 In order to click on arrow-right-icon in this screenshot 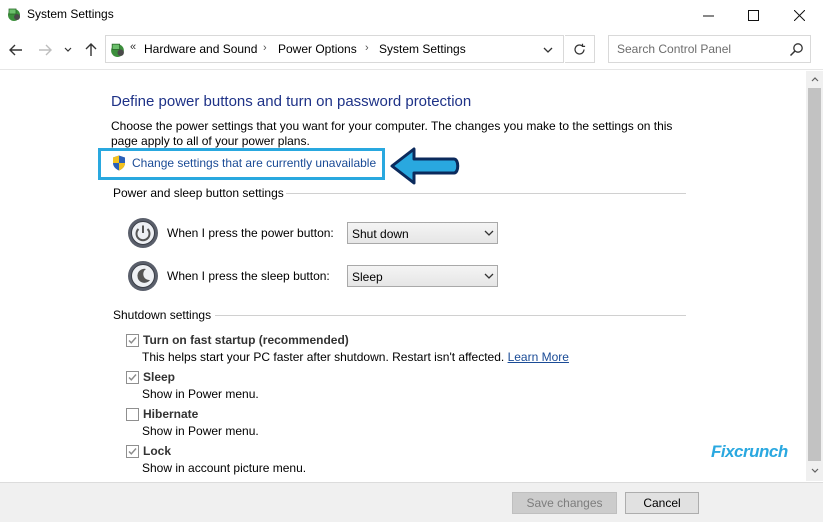, I will do `click(45, 50)`.